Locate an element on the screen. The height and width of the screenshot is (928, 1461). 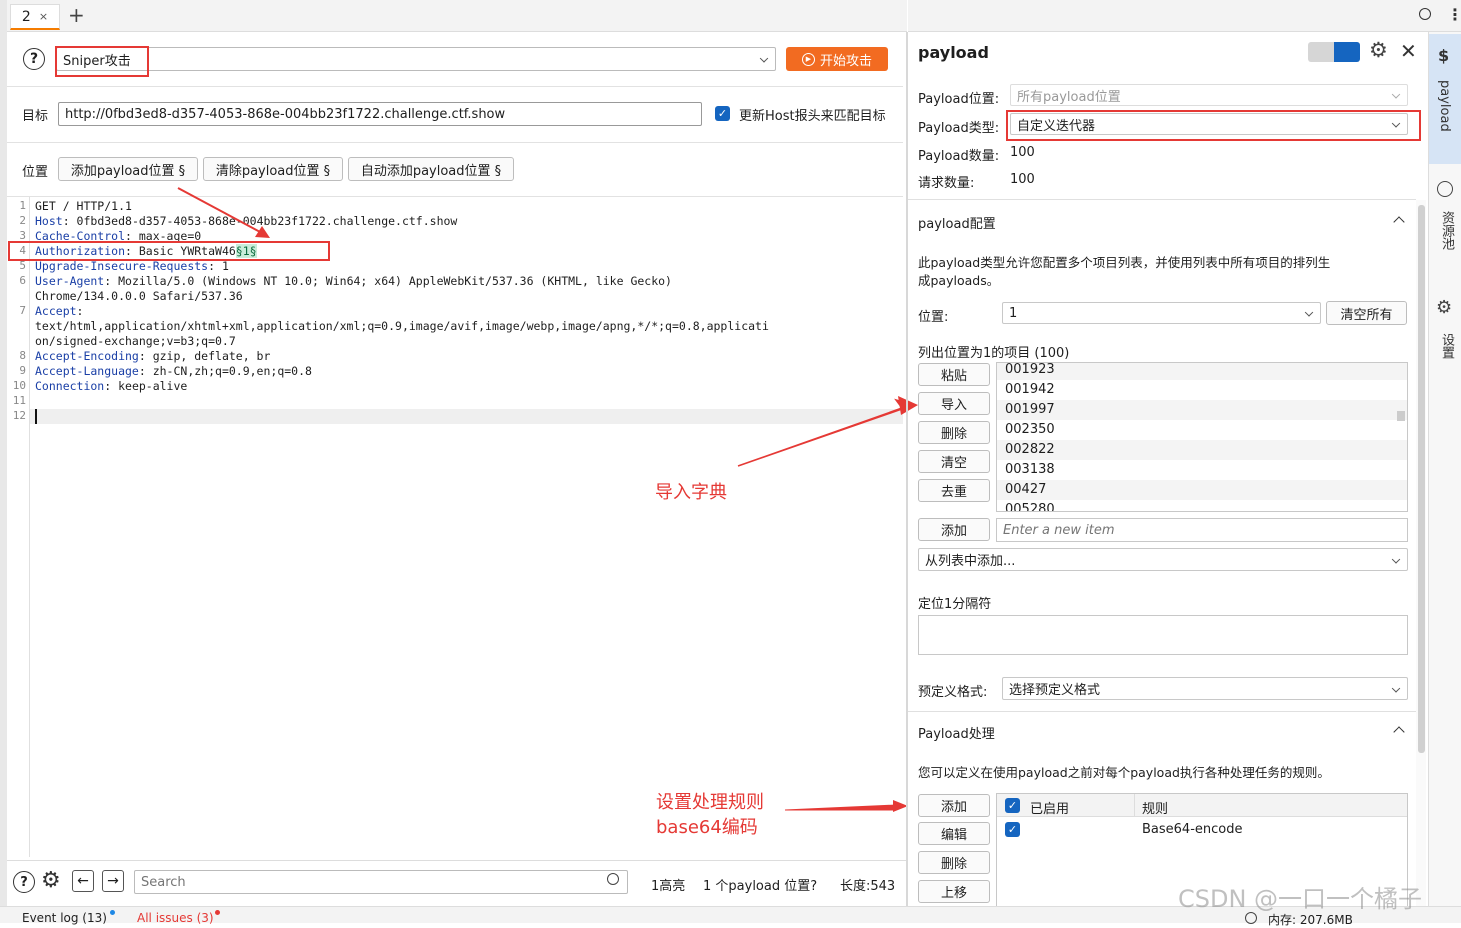
config-description: 此payload类型允许您配置多个项目列表，并使用列表中所有项目的排列生 is located at coordinates (1124, 262).